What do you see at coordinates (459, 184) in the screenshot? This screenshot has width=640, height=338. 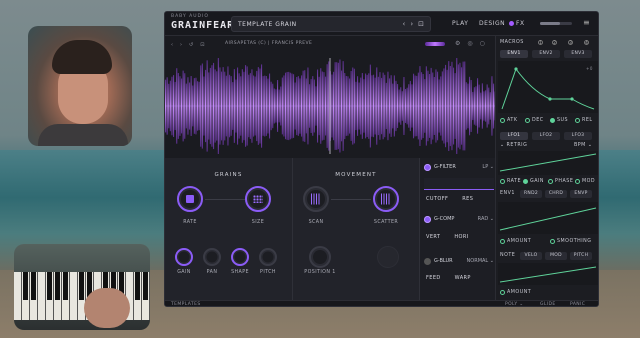 I see `filter-display` at bounding box center [459, 184].